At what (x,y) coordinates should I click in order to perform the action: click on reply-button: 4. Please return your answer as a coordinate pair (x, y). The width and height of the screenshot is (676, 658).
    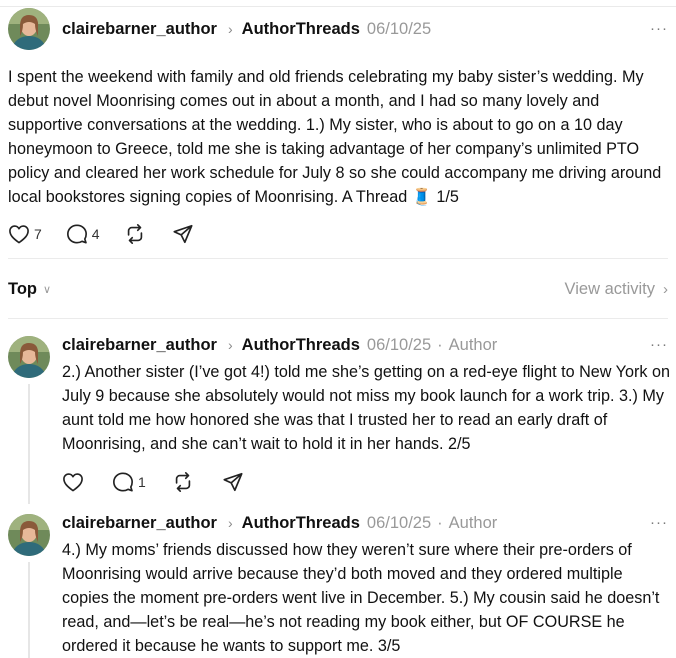
    Looking at the image, I should click on (83, 234).